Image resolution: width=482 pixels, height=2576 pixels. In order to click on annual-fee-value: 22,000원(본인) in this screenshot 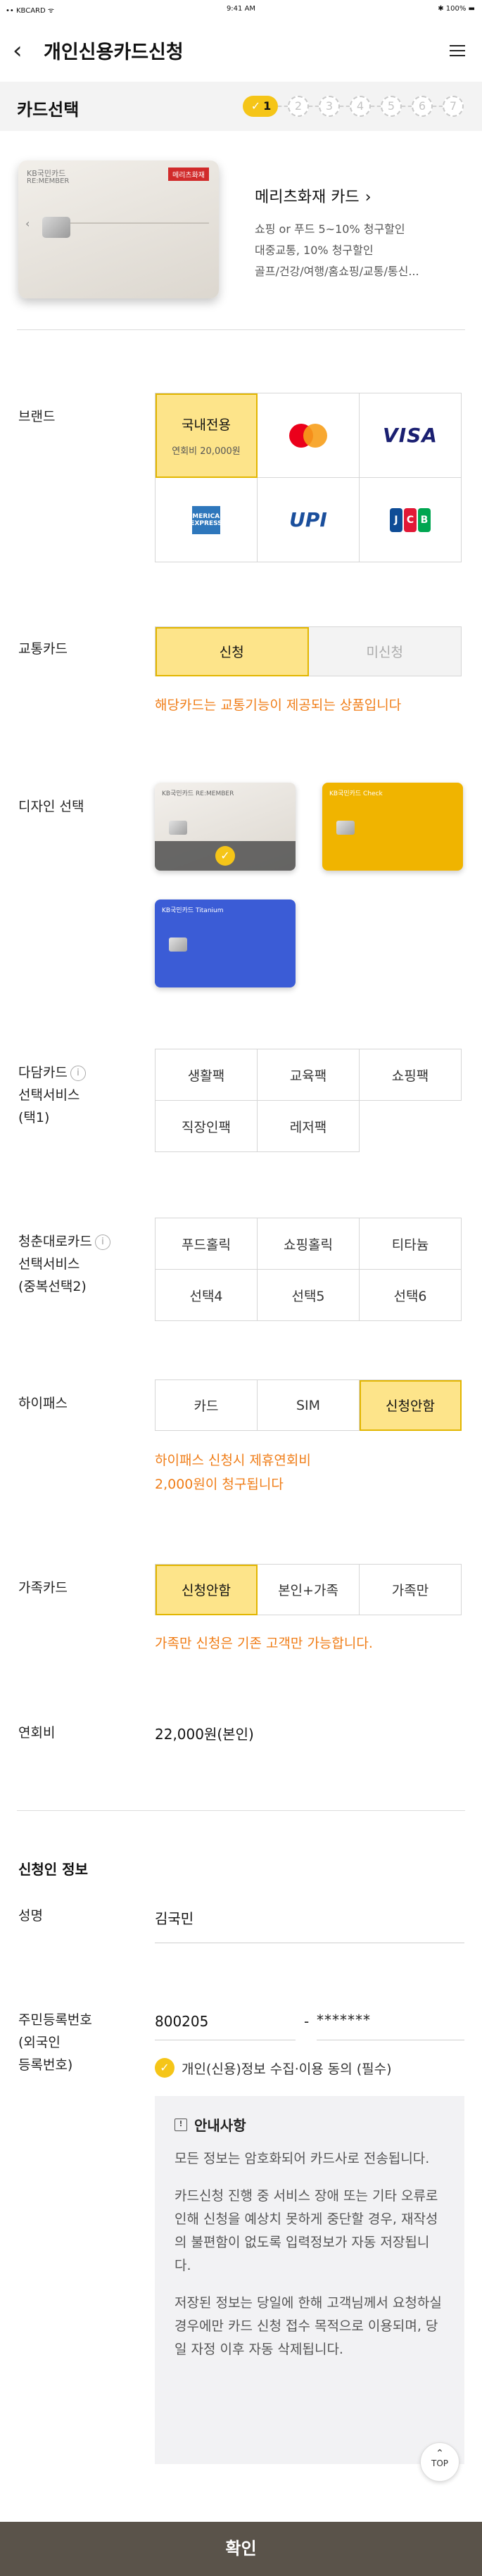, I will do `click(205, 1734)`.